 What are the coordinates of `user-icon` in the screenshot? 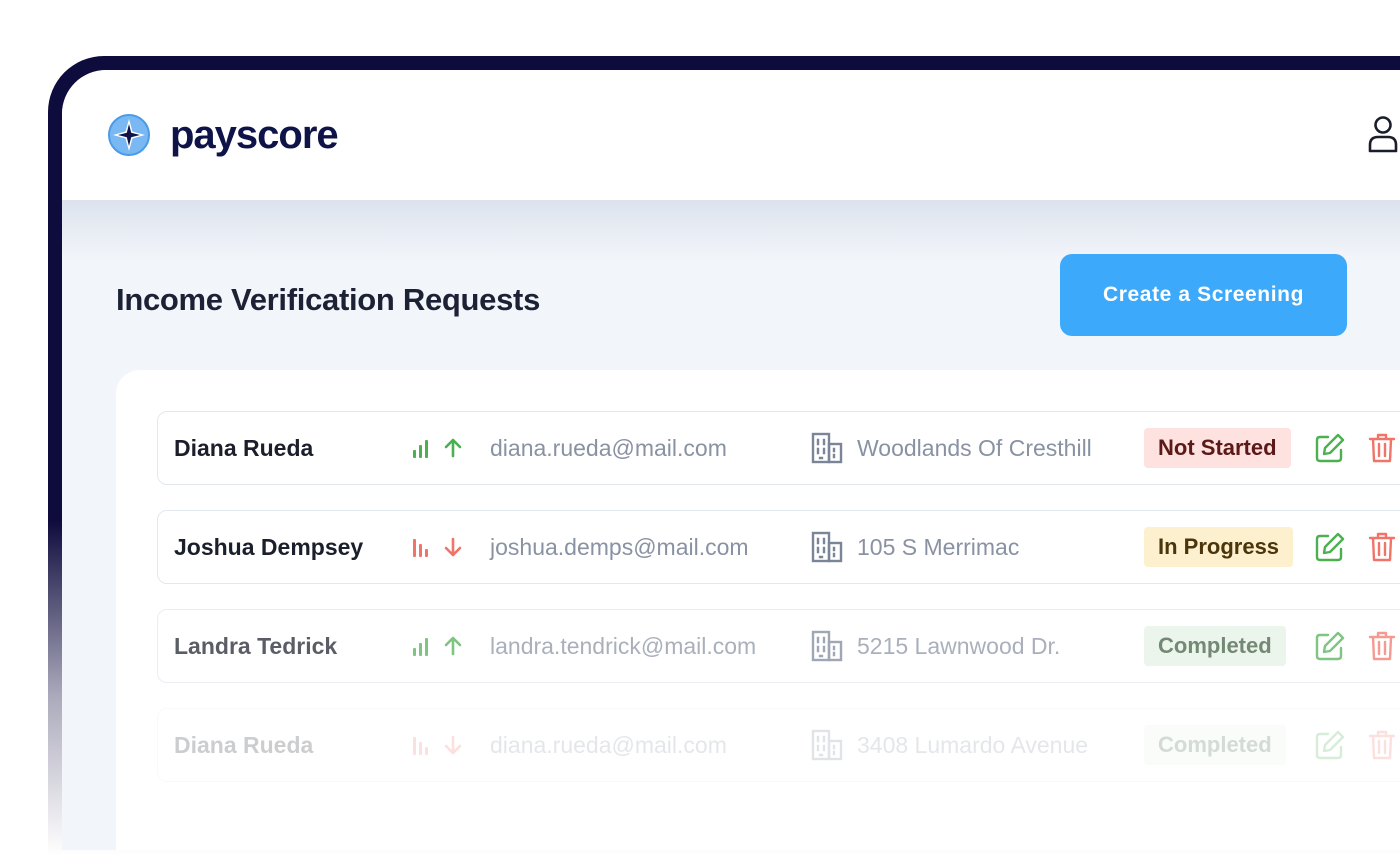 It's located at (1383, 134).